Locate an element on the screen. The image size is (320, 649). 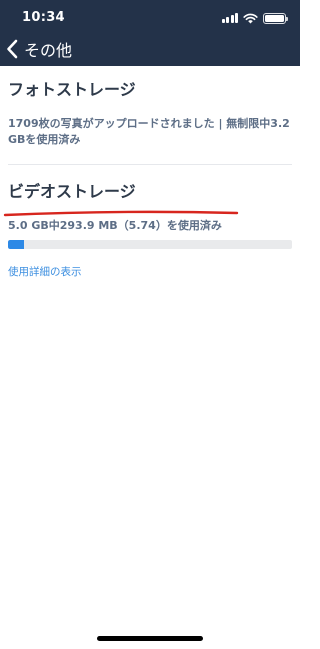
back-button-label: その他 is located at coordinates (48, 50).